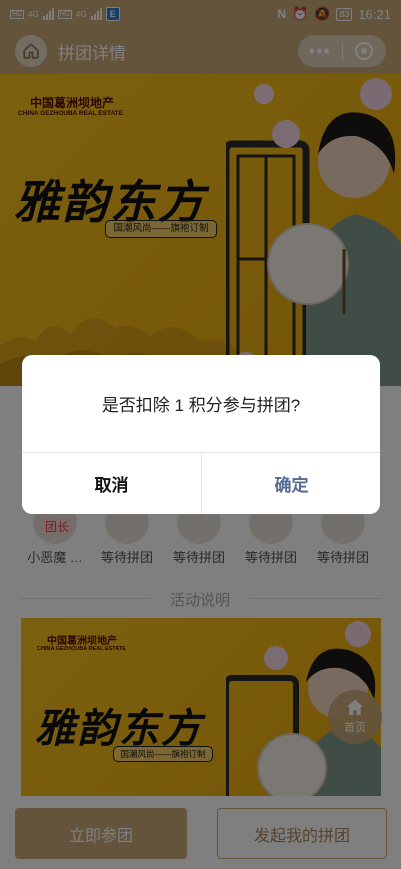  Describe the element at coordinates (111, 483) in the screenshot. I see `cancel-button: 取消` at that location.